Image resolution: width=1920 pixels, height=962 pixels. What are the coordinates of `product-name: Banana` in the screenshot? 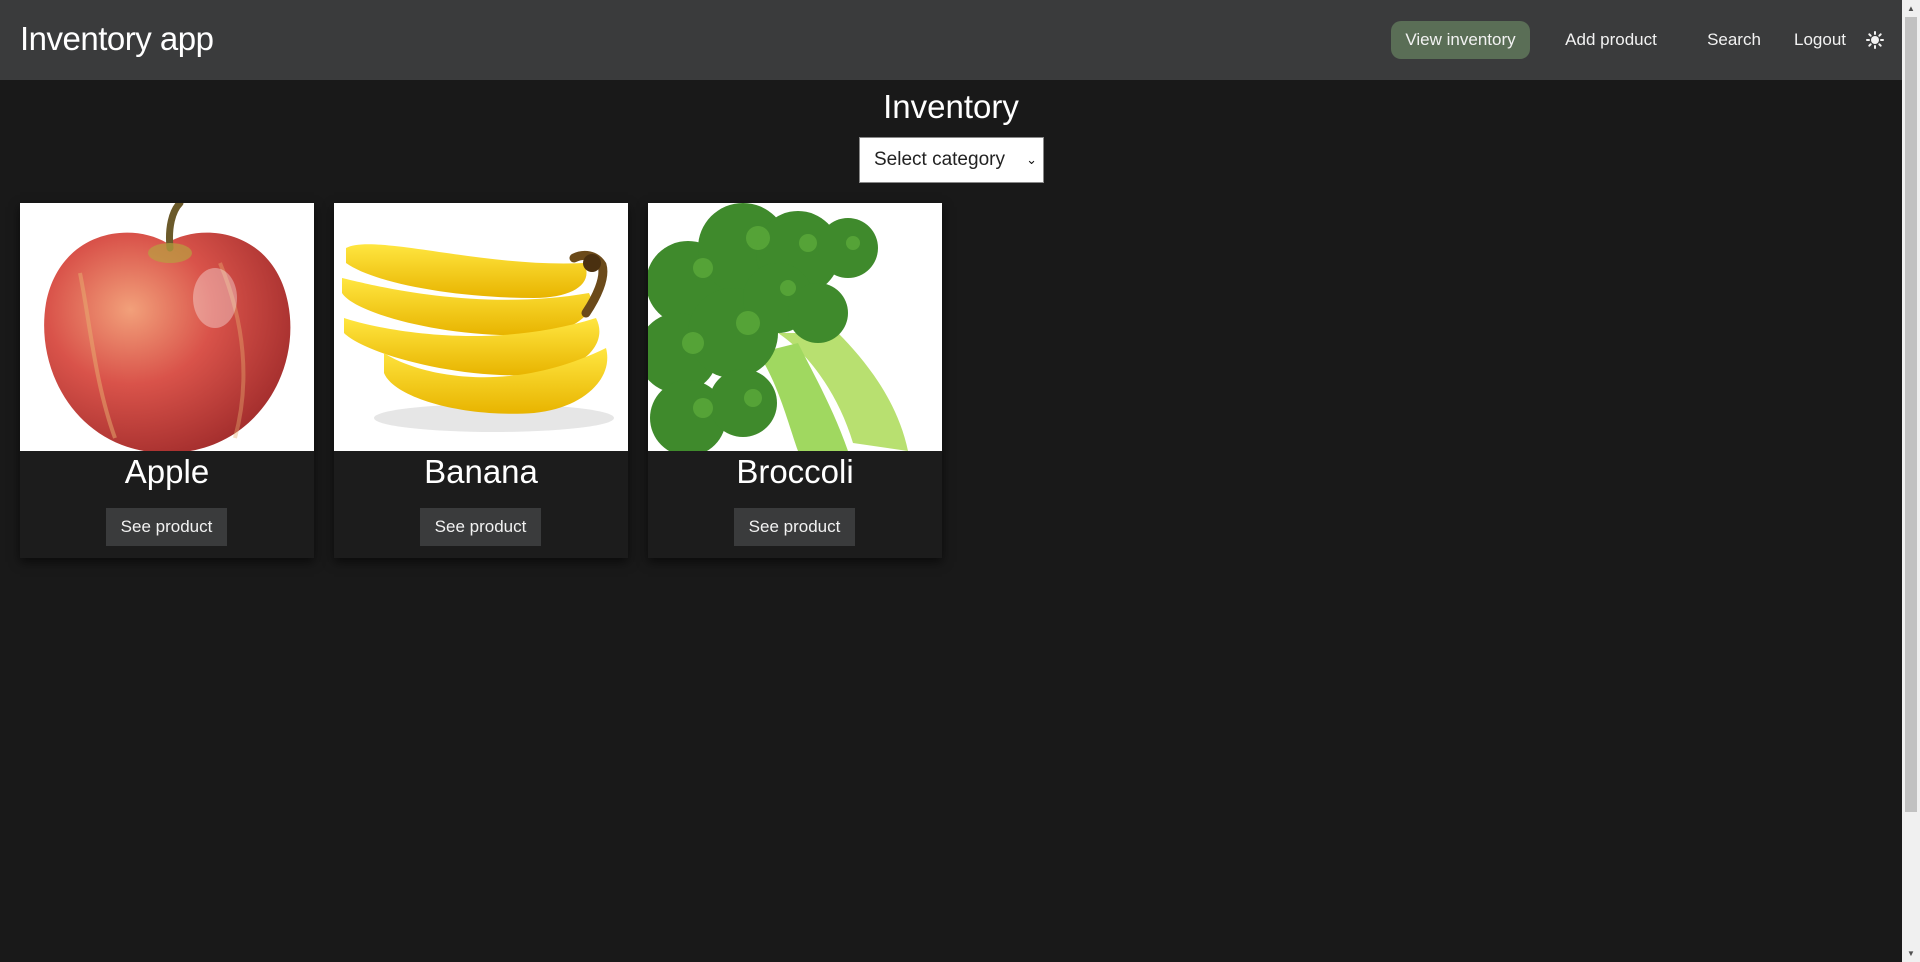 It's located at (481, 471).